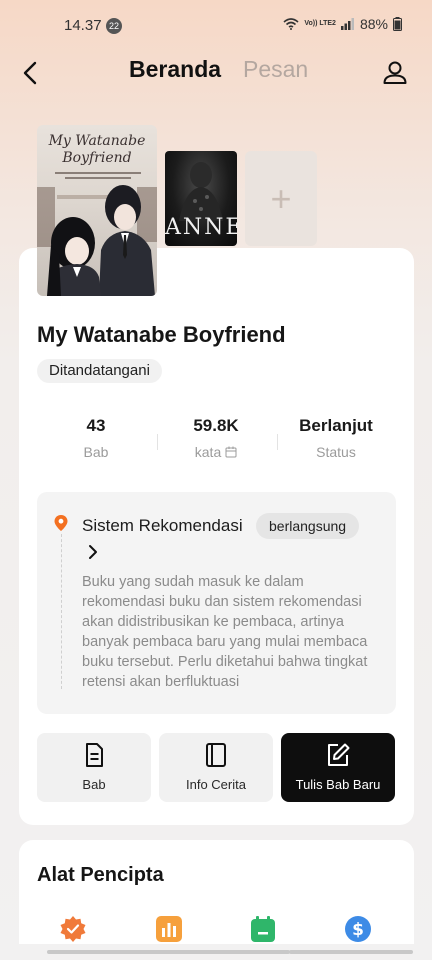  What do you see at coordinates (338, 767) in the screenshot?
I see `write-new-chapter-button: Tulis Bab Baru` at bounding box center [338, 767].